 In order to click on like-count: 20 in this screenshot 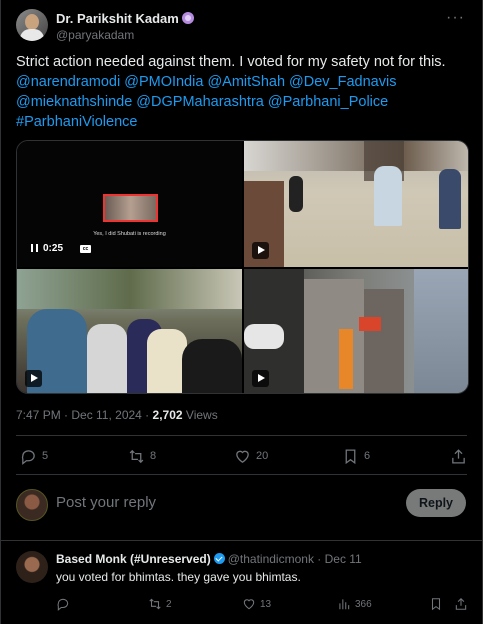, I will do `click(262, 456)`.